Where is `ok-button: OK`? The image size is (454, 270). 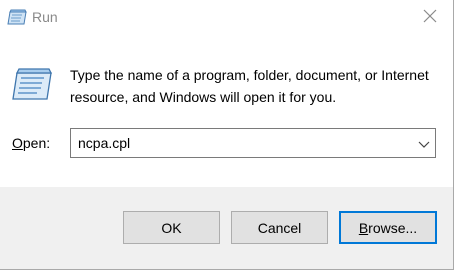 ok-button: OK is located at coordinates (171, 227).